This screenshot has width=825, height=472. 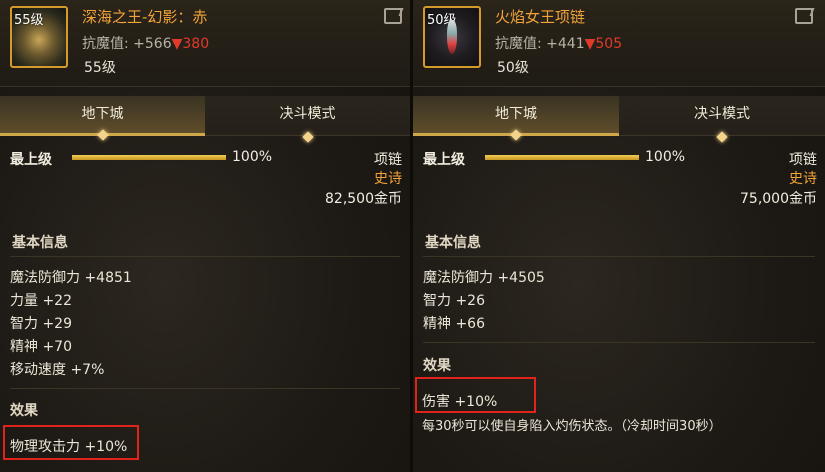 I want to click on item-icon: 55级, so click(x=39, y=37).